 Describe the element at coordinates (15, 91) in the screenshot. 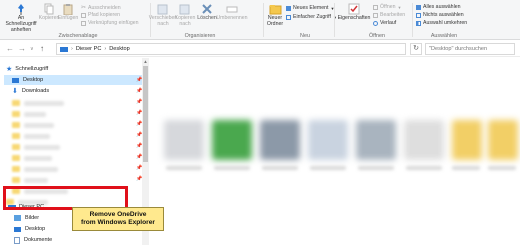

I see `download-icon: ⬇` at that location.